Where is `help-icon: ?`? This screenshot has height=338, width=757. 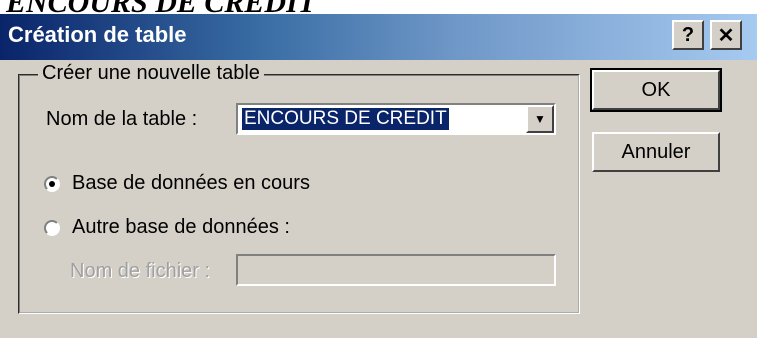
help-icon: ? is located at coordinates (688, 34).